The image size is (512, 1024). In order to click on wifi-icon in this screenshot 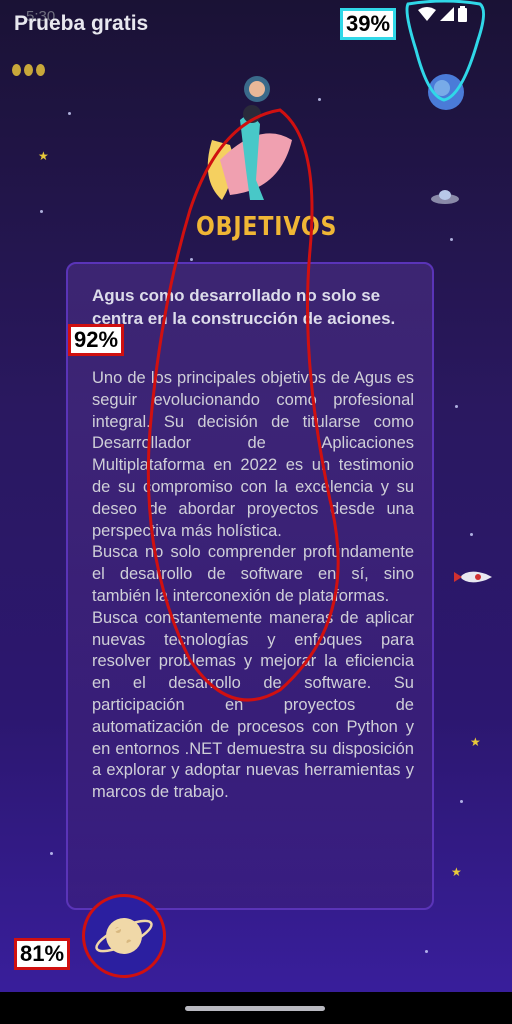, I will do `click(427, 14)`.